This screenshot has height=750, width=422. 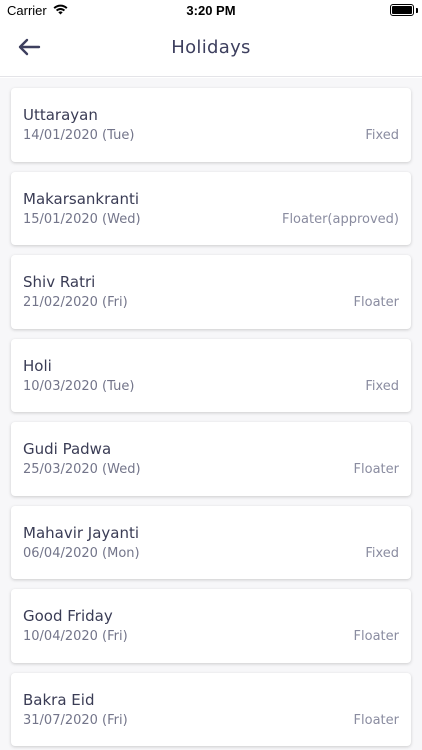 What do you see at coordinates (402, 10) in the screenshot?
I see `battery-icon` at bounding box center [402, 10].